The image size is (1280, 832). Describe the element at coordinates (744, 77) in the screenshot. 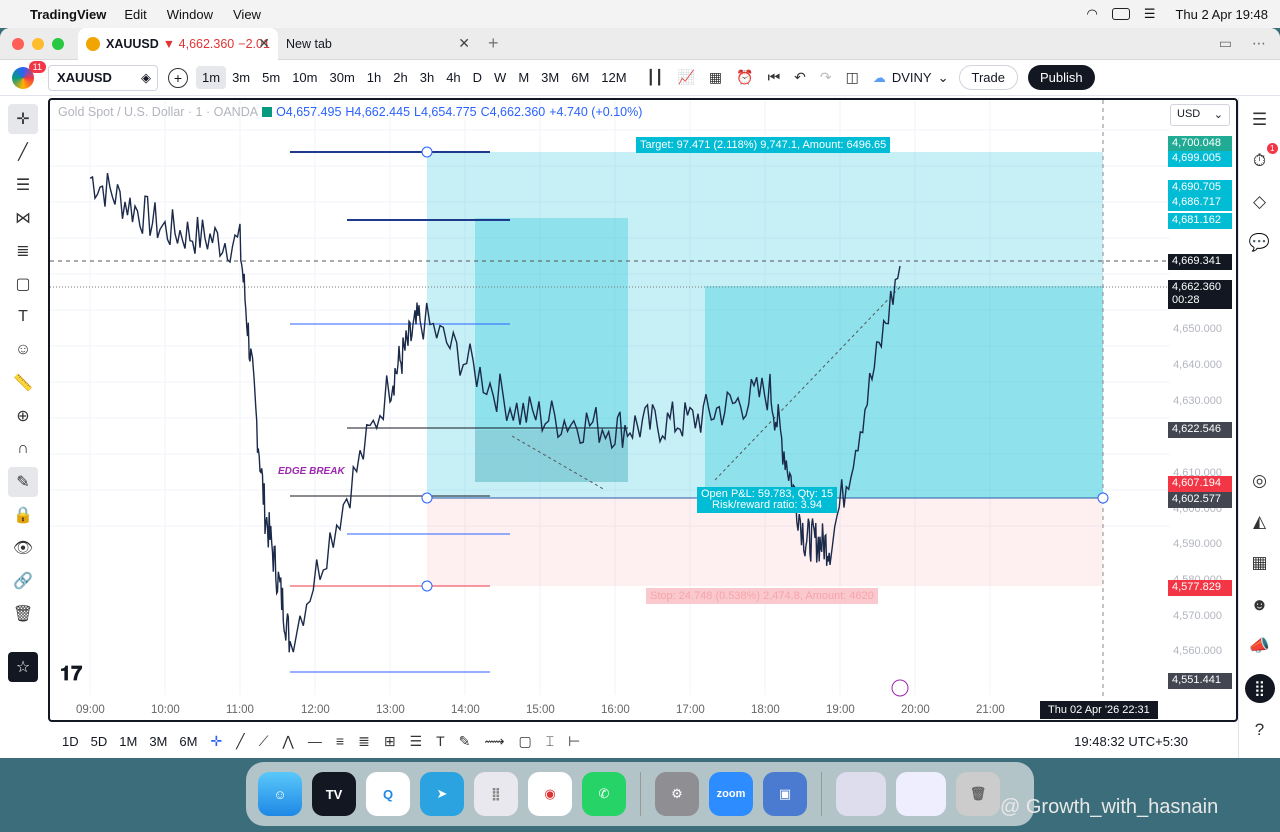

I see `alert-icon: ⏰` at that location.